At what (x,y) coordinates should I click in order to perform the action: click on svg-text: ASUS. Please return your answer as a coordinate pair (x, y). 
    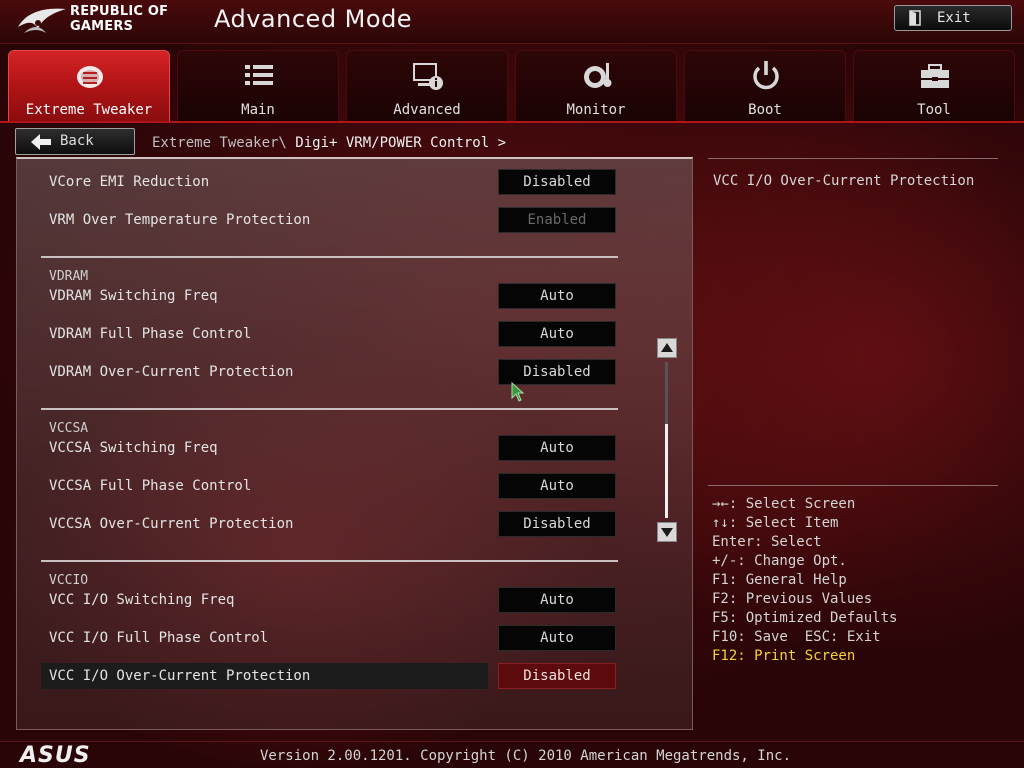
    Looking at the image, I should click on (54, 754).